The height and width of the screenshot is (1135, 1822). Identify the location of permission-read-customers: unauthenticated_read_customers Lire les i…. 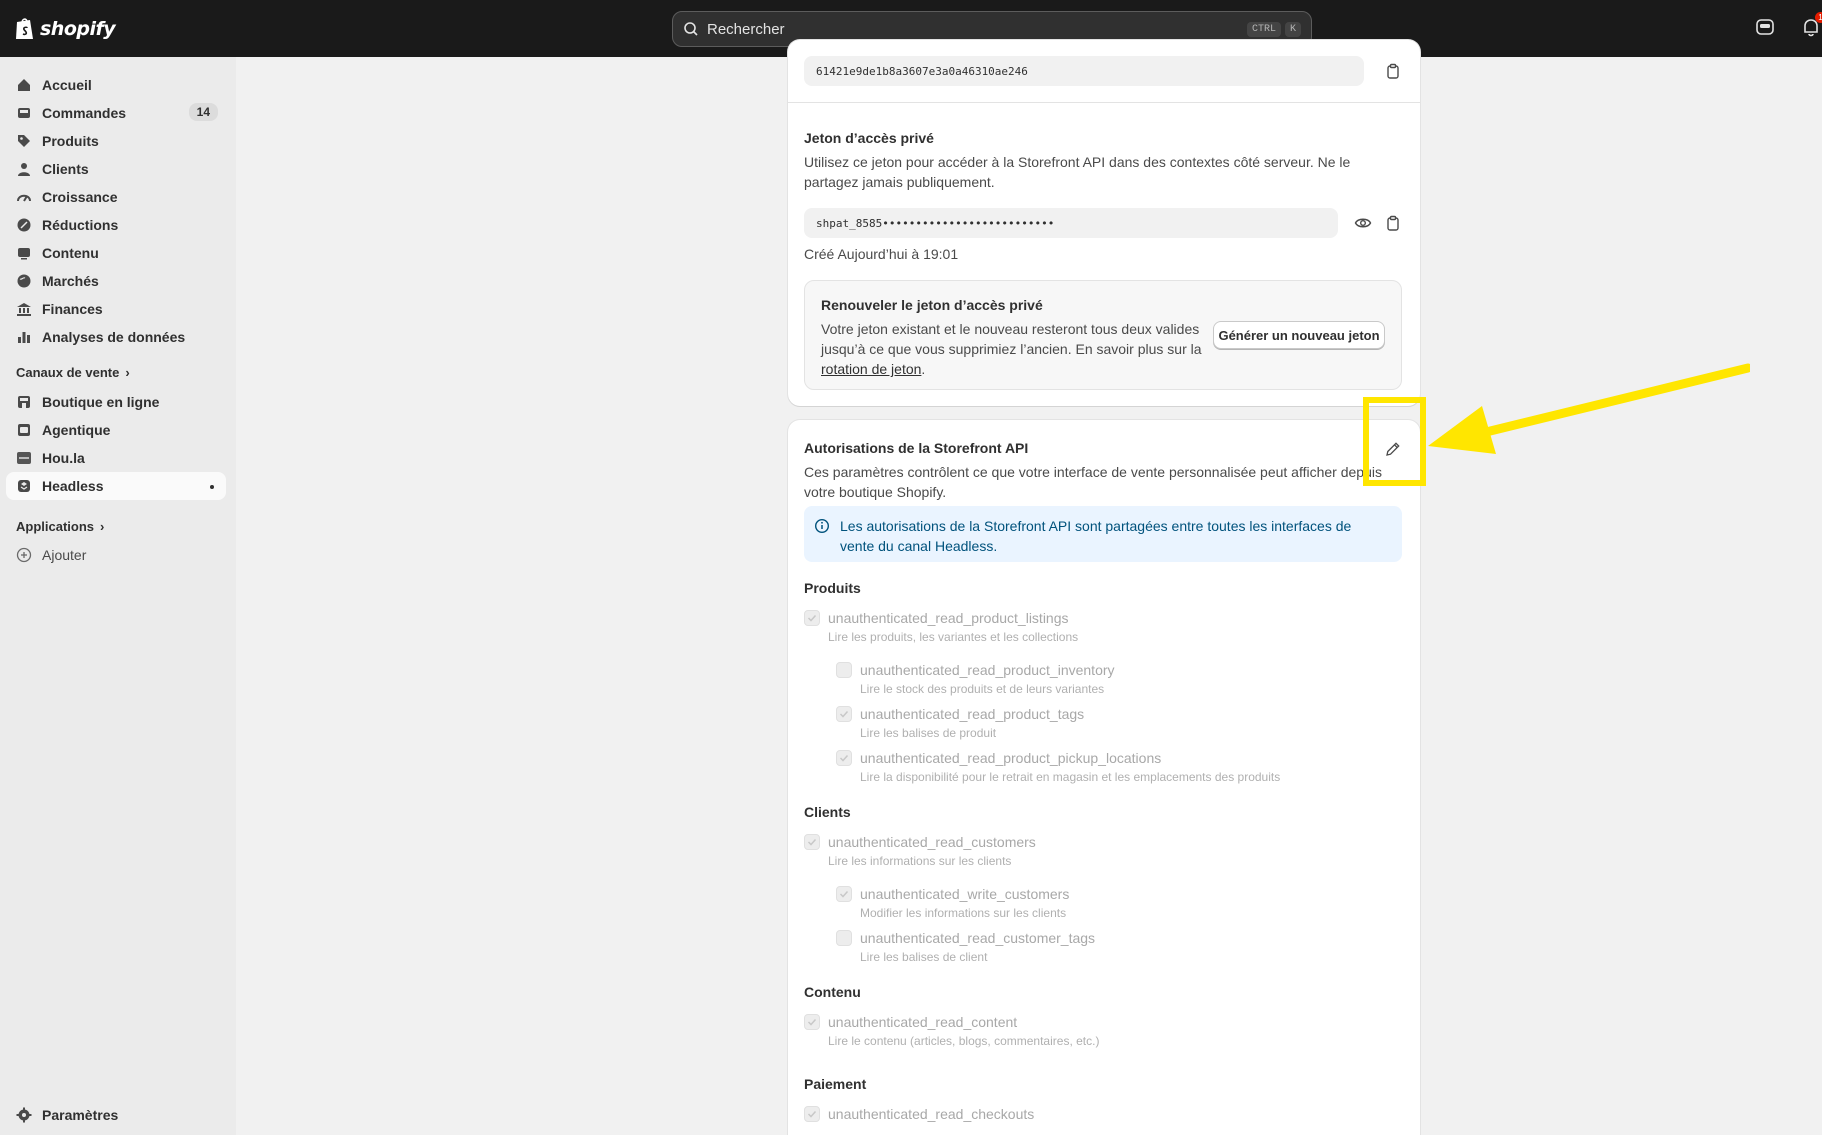
(920, 851).